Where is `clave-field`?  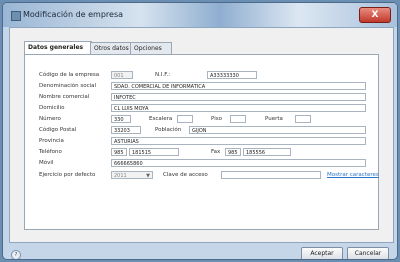
clave-field is located at coordinates (271, 175).